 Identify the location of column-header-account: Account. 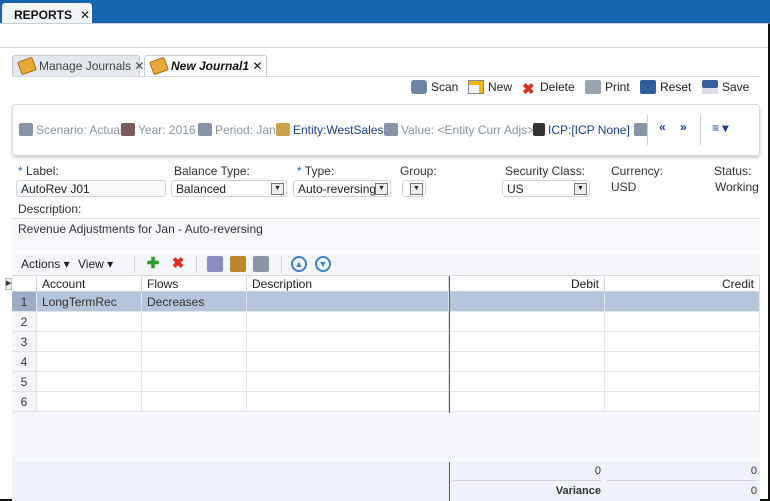
(89, 284).